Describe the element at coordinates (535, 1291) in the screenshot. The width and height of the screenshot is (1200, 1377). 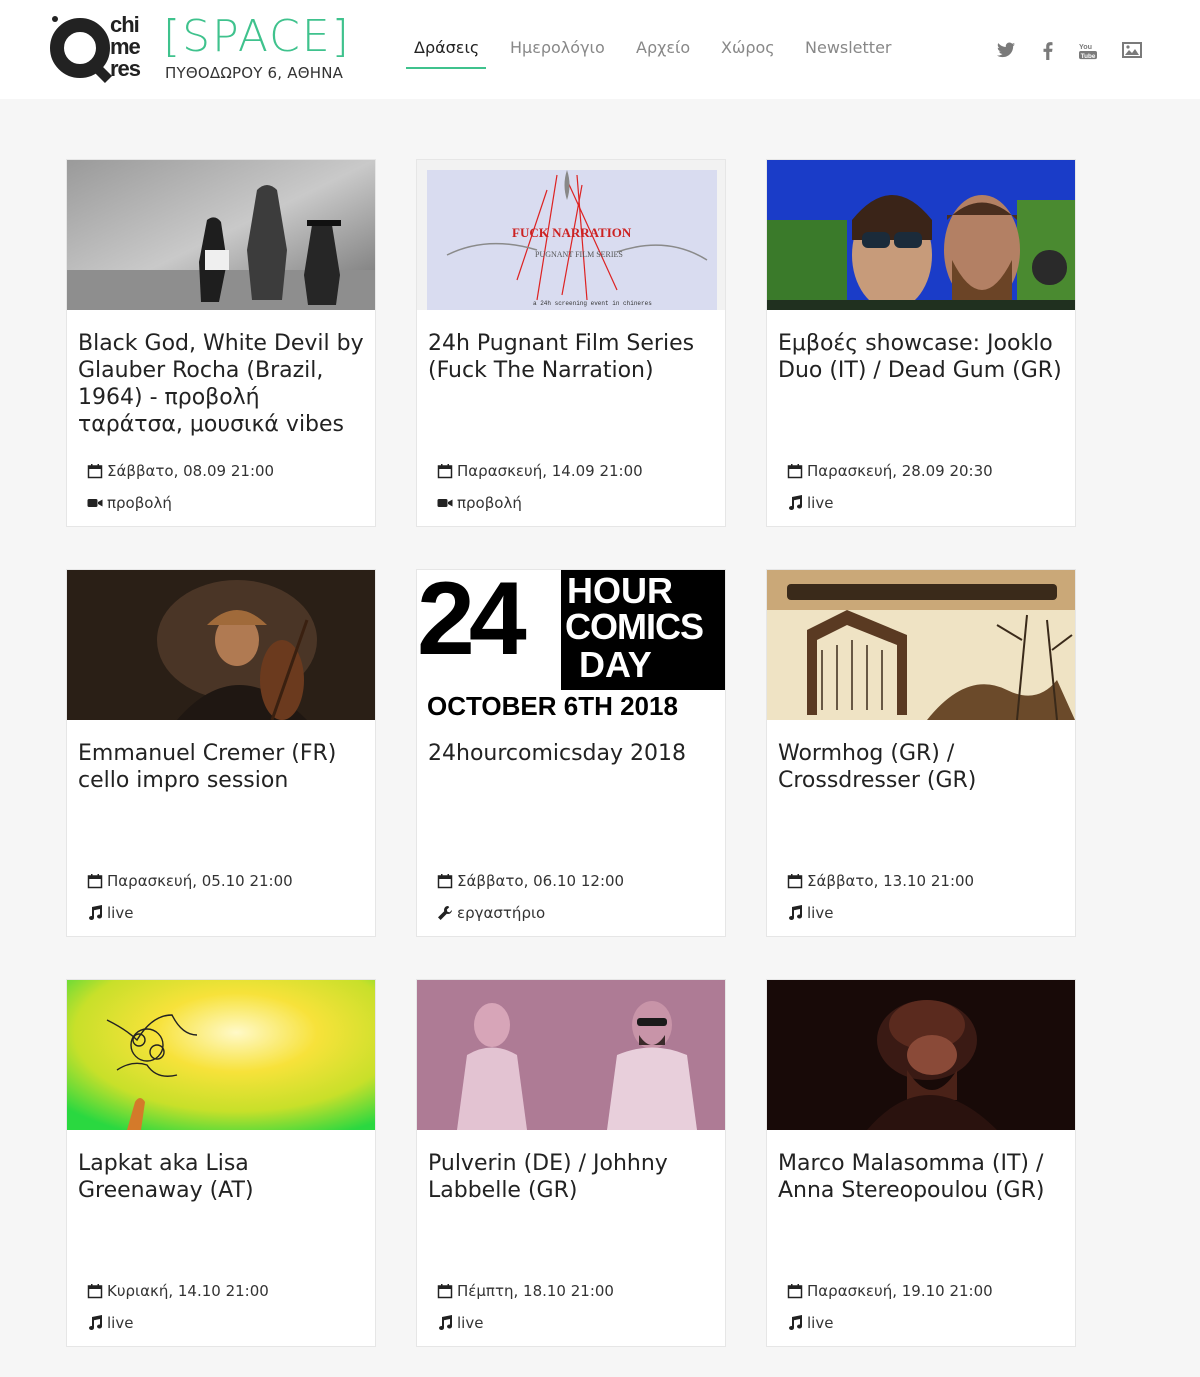
I see `event-date-text: Πέμπτη, 18.10 21:00` at that location.